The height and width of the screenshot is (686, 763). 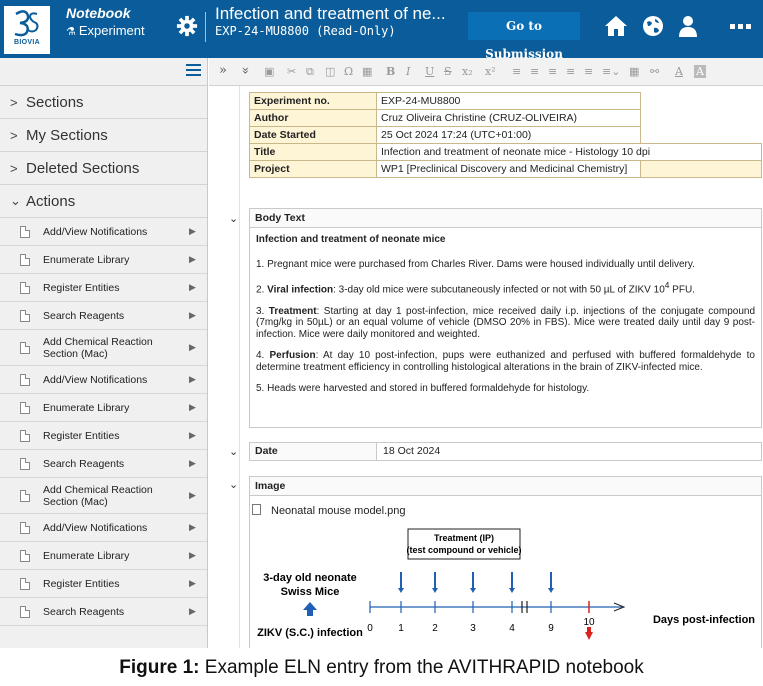 I want to click on biovia-logo: BIOVIA, so click(x=27, y=30).